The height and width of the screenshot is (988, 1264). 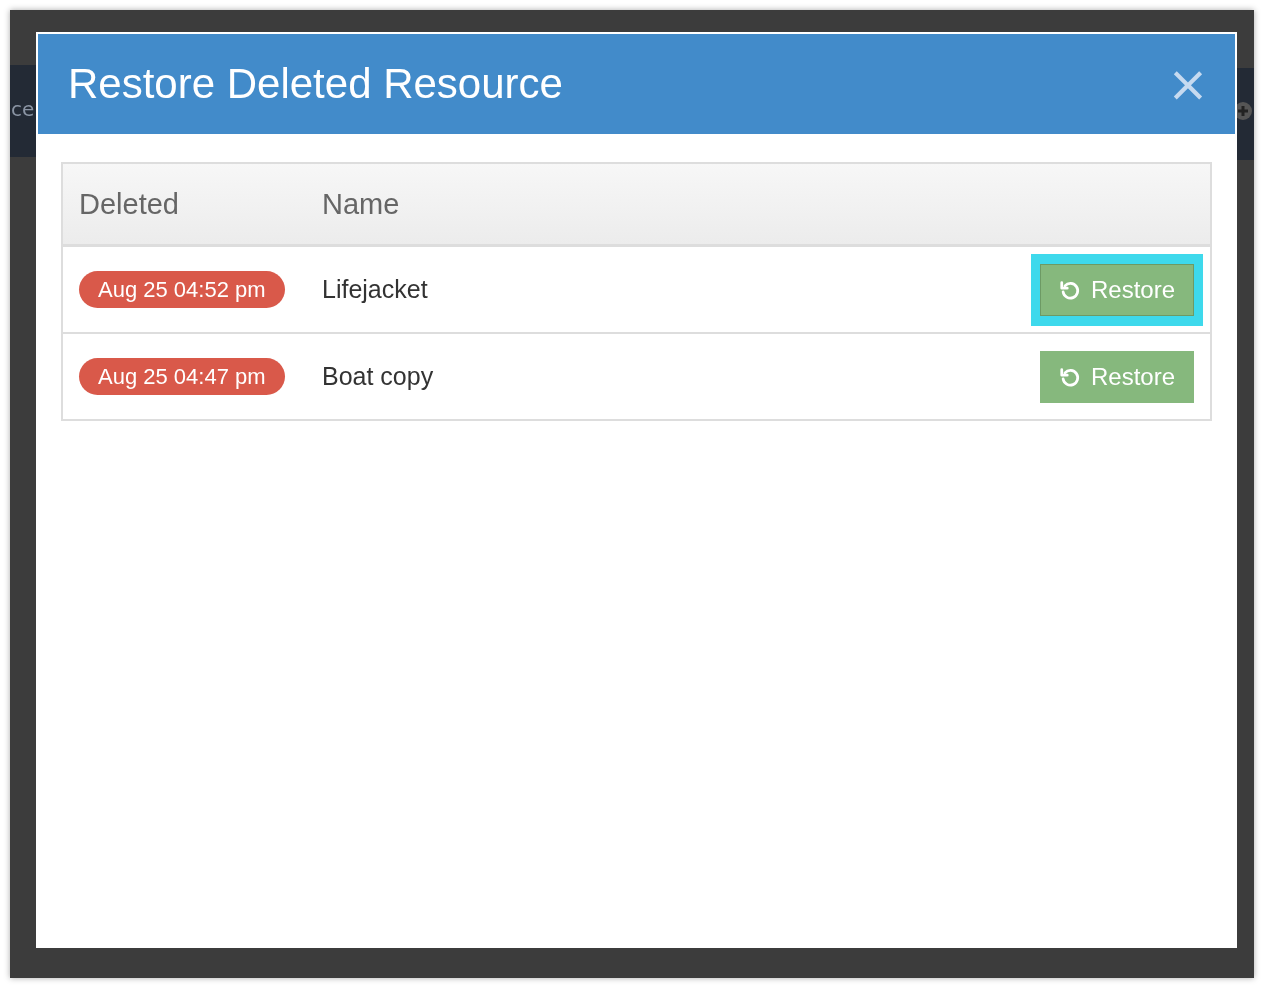 What do you see at coordinates (23, 109) in the screenshot?
I see `background-title-text: ce` at bounding box center [23, 109].